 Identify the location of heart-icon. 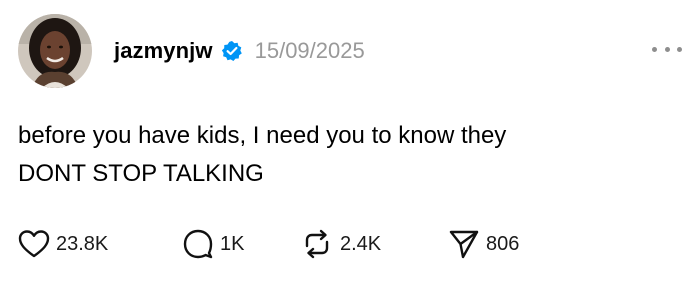
(34, 244).